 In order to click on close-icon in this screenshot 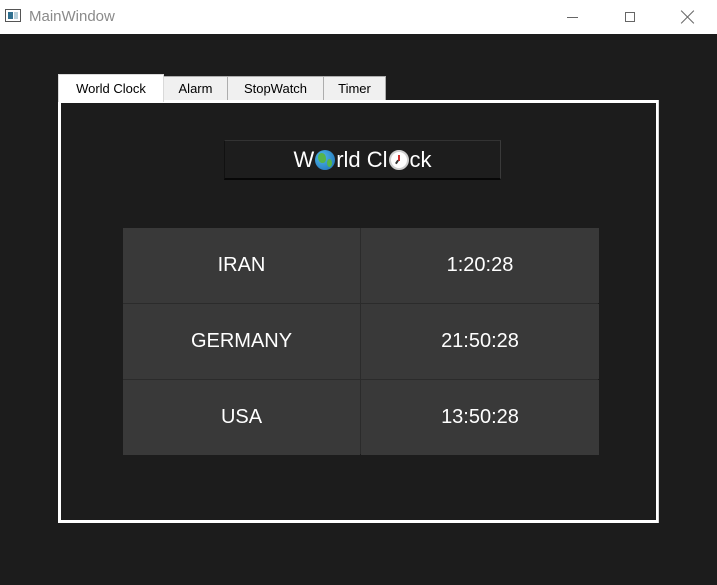, I will do `click(688, 17)`.